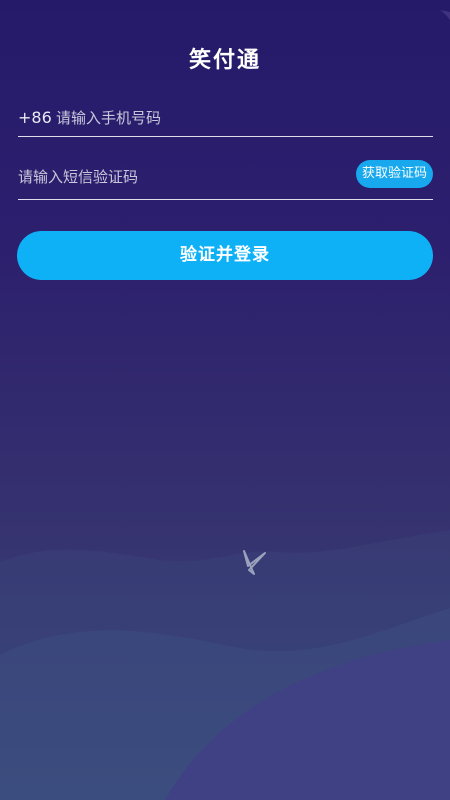 The image size is (450, 800). What do you see at coordinates (35, 117) in the screenshot?
I see `country-code: +86` at bounding box center [35, 117].